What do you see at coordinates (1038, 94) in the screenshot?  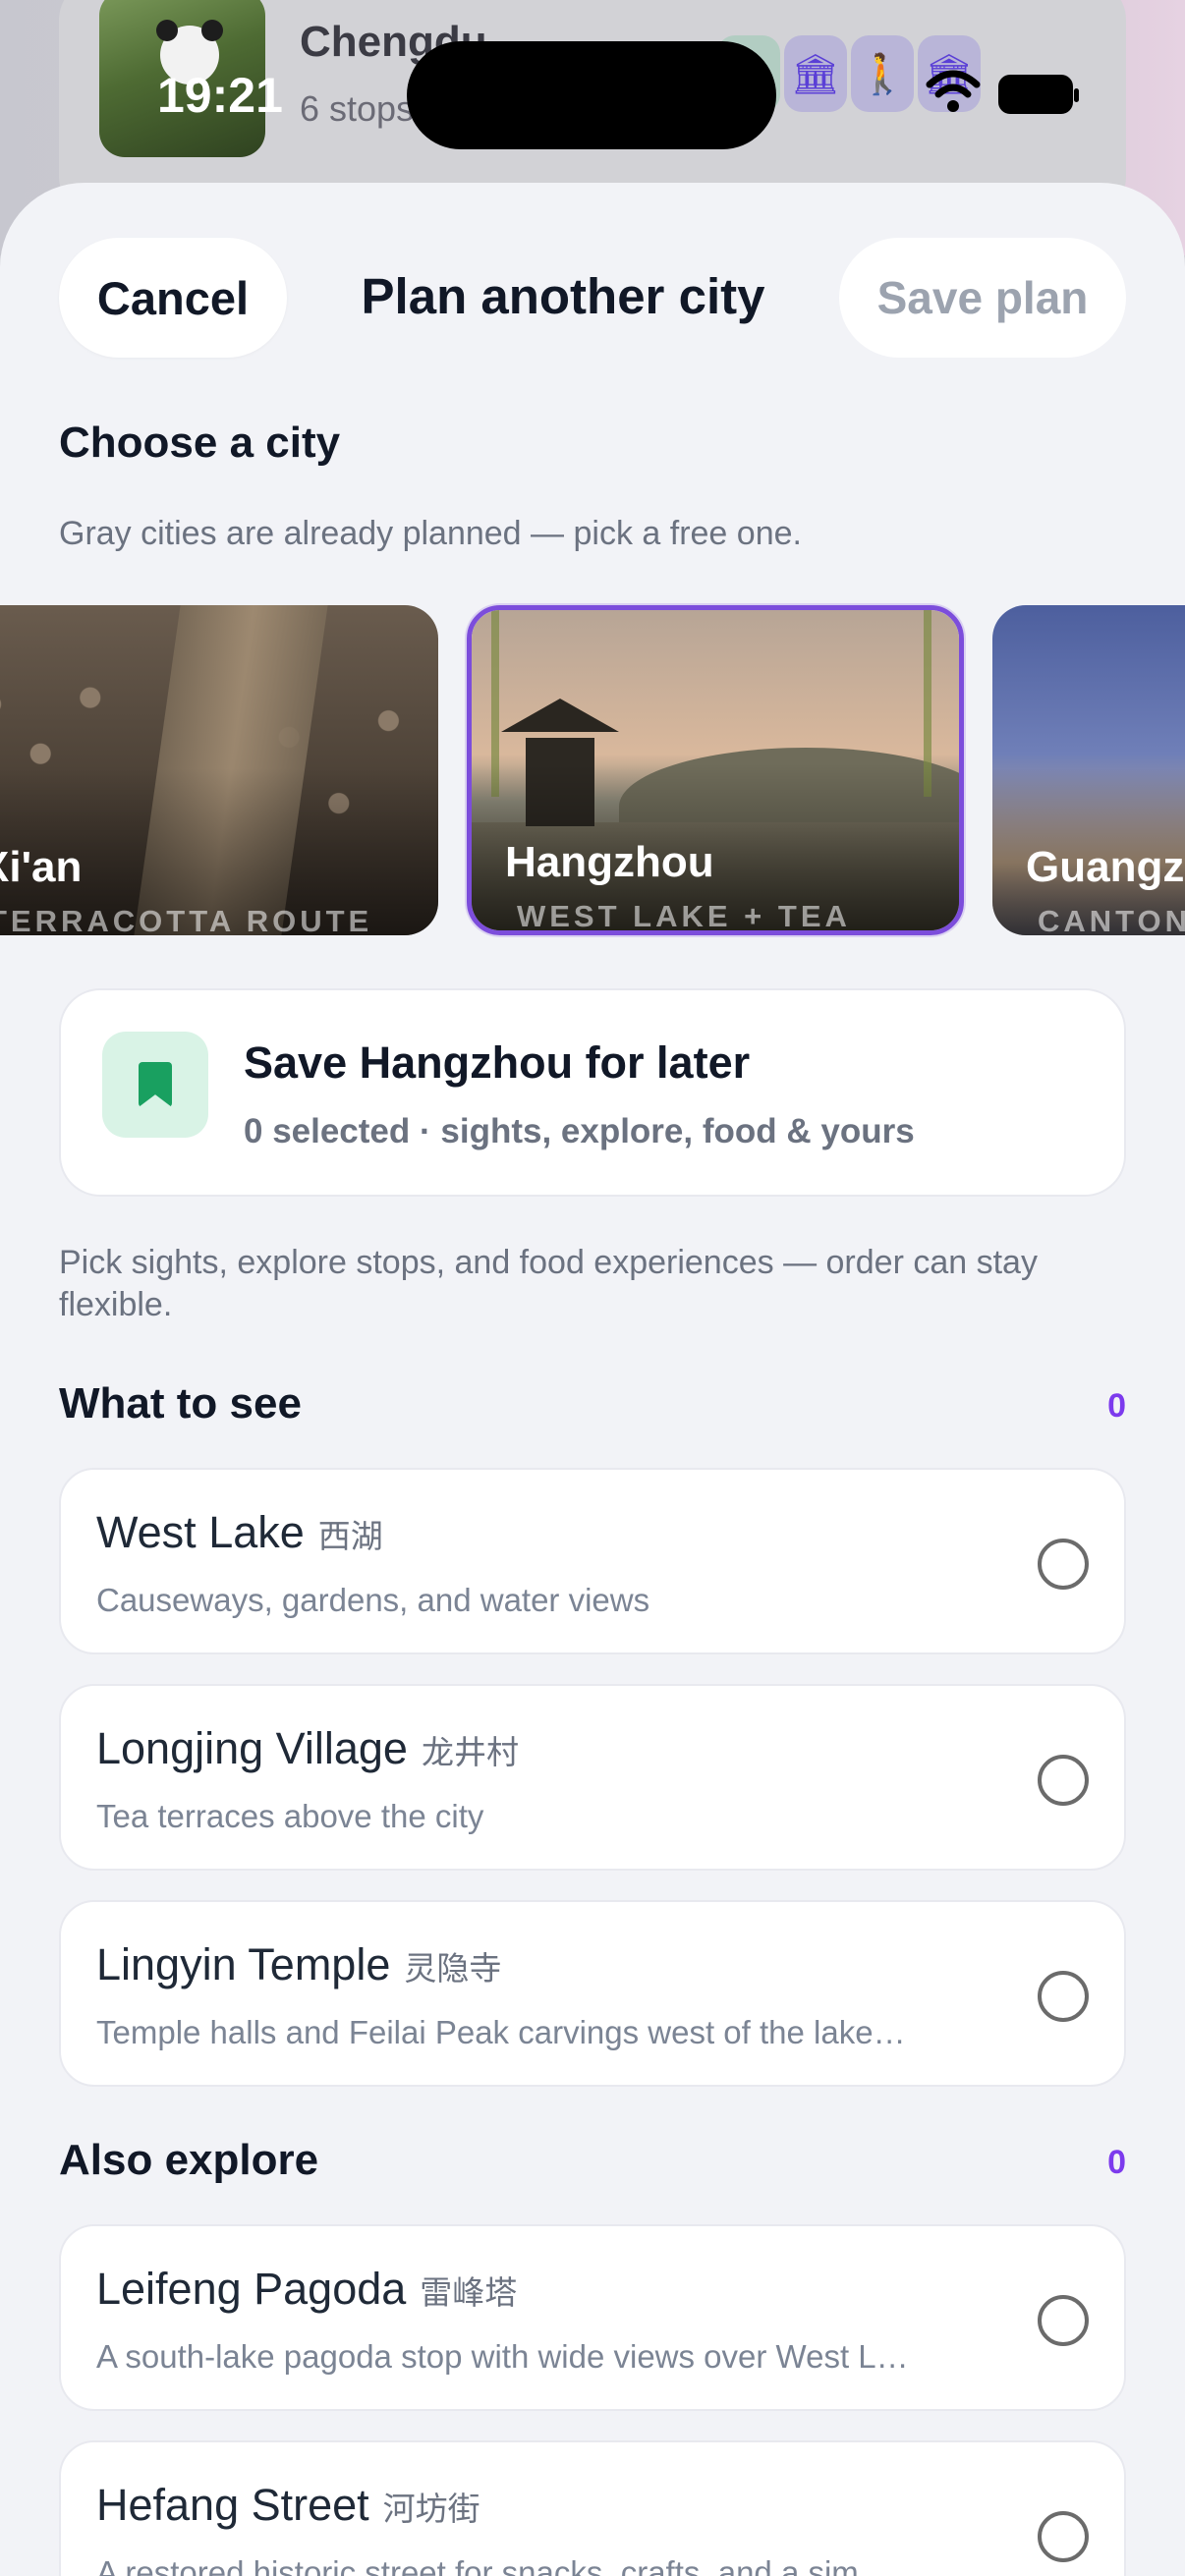 I see `battery-icon` at bounding box center [1038, 94].